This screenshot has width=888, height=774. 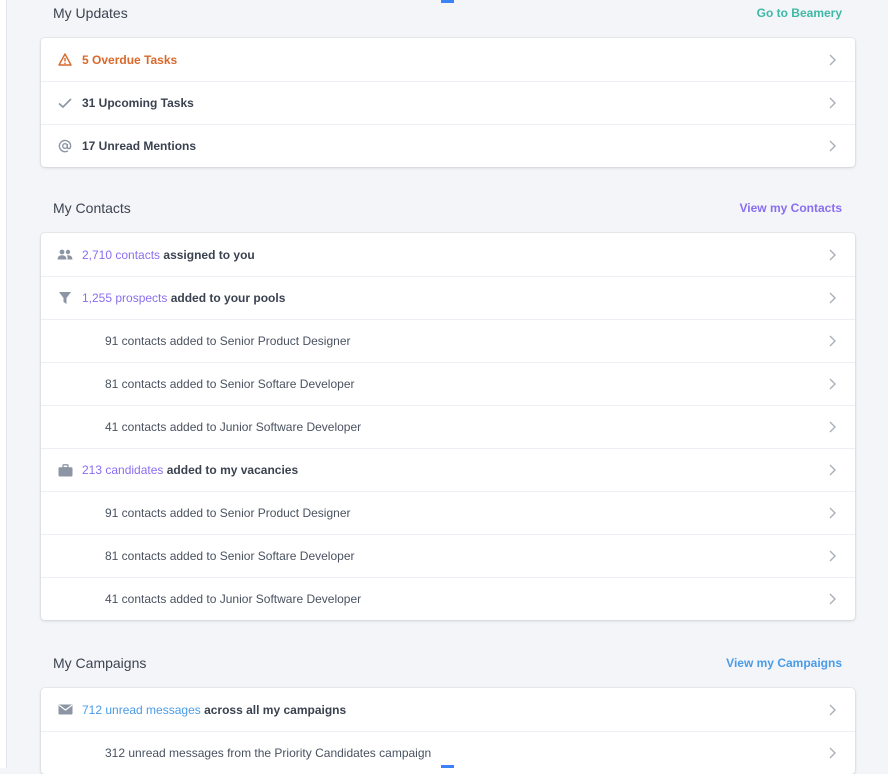 I want to click on assigned-contacts-row: 2,710 contacts assigned to you, so click(x=448, y=254).